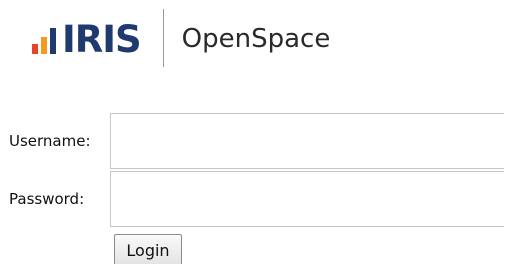 The image size is (506, 264). What do you see at coordinates (256, 39) in the screenshot?
I see `logo-product-name: OpenSpace` at bounding box center [256, 39].